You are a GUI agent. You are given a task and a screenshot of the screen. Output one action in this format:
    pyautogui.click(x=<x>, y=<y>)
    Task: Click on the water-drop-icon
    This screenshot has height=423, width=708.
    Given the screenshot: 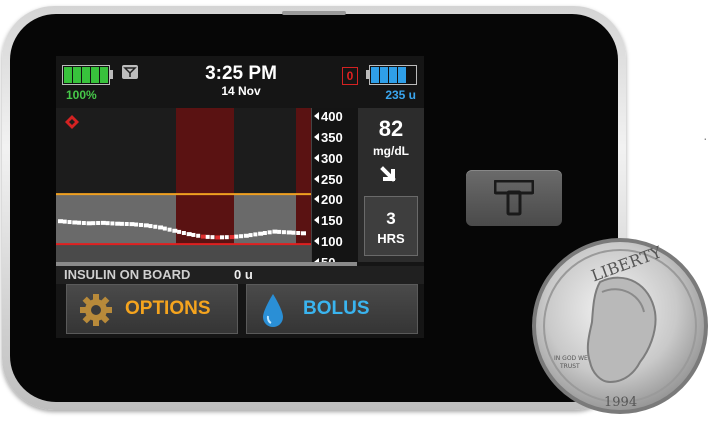 What is the action you would take?
    pyautogui.click(x=273, y=312)
    